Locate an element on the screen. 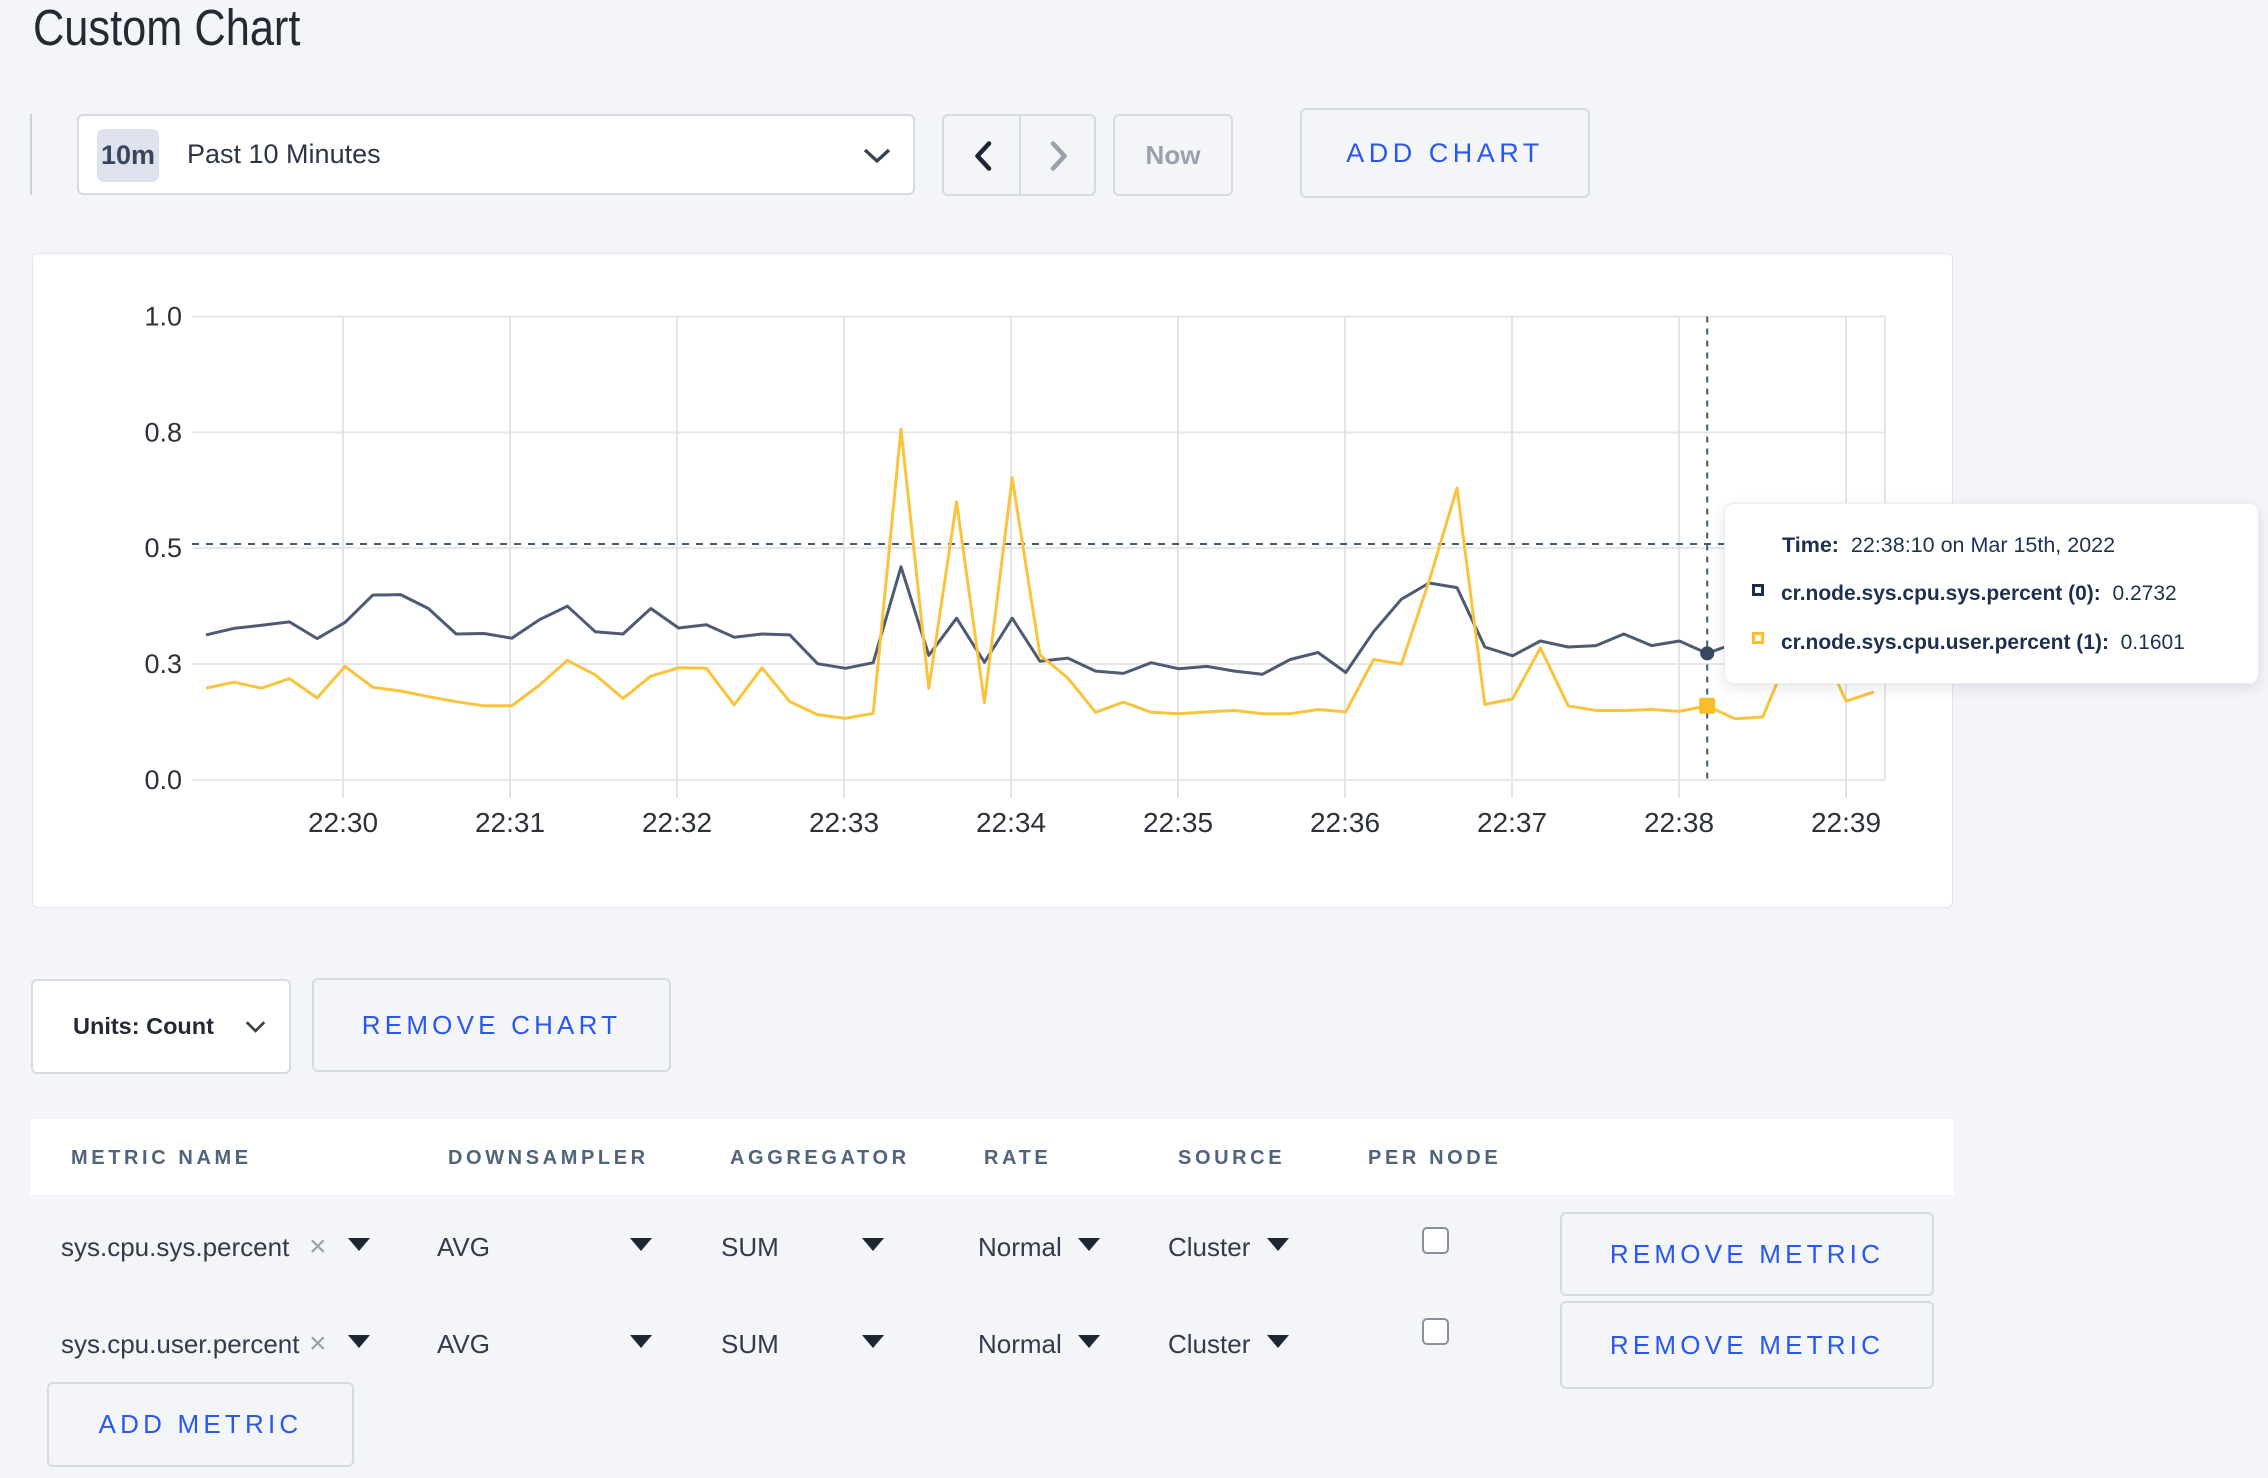  svg-text: 22:34 is located at coordinates (1011, 822).